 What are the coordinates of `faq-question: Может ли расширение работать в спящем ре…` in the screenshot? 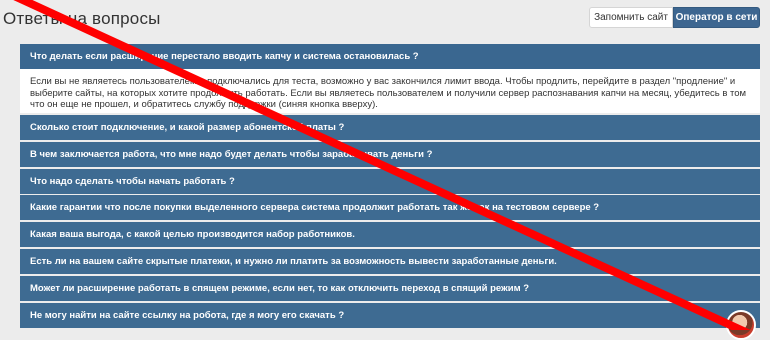 It's located at (390, 288).